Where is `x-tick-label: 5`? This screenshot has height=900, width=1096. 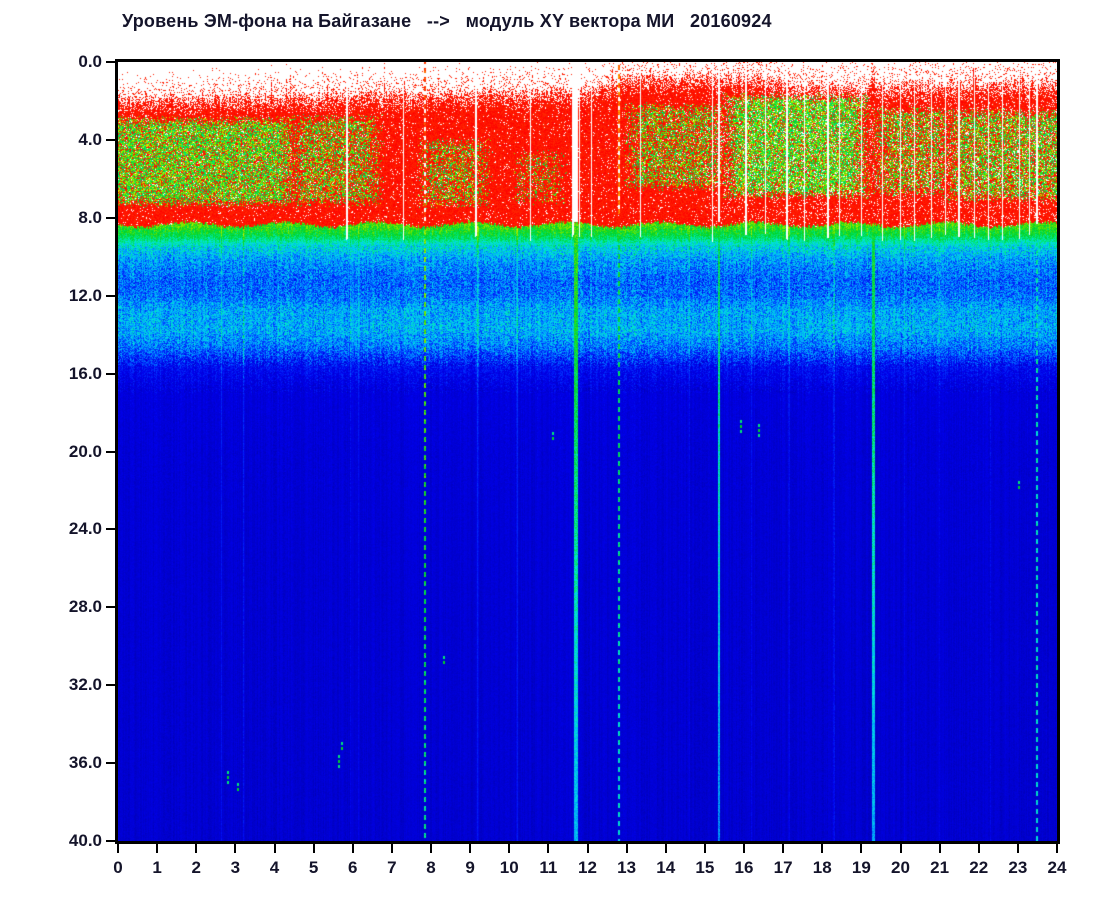 x-tick-label: 5 is located at coordinates (313, 867).